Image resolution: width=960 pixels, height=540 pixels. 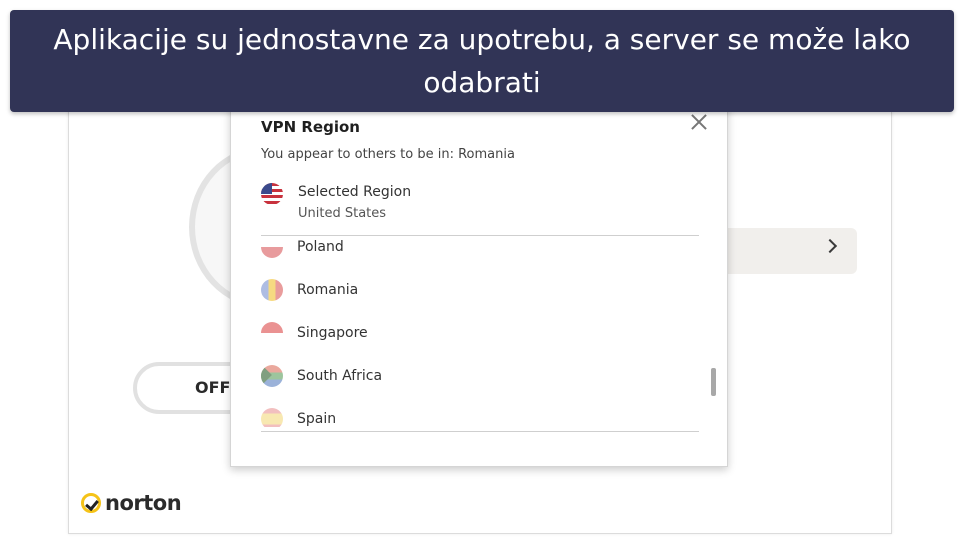 What do you see at coordinates (310, 127) in the screenshot?
I see `dialog-title: VPN Region` at bounding box center [310, 127].